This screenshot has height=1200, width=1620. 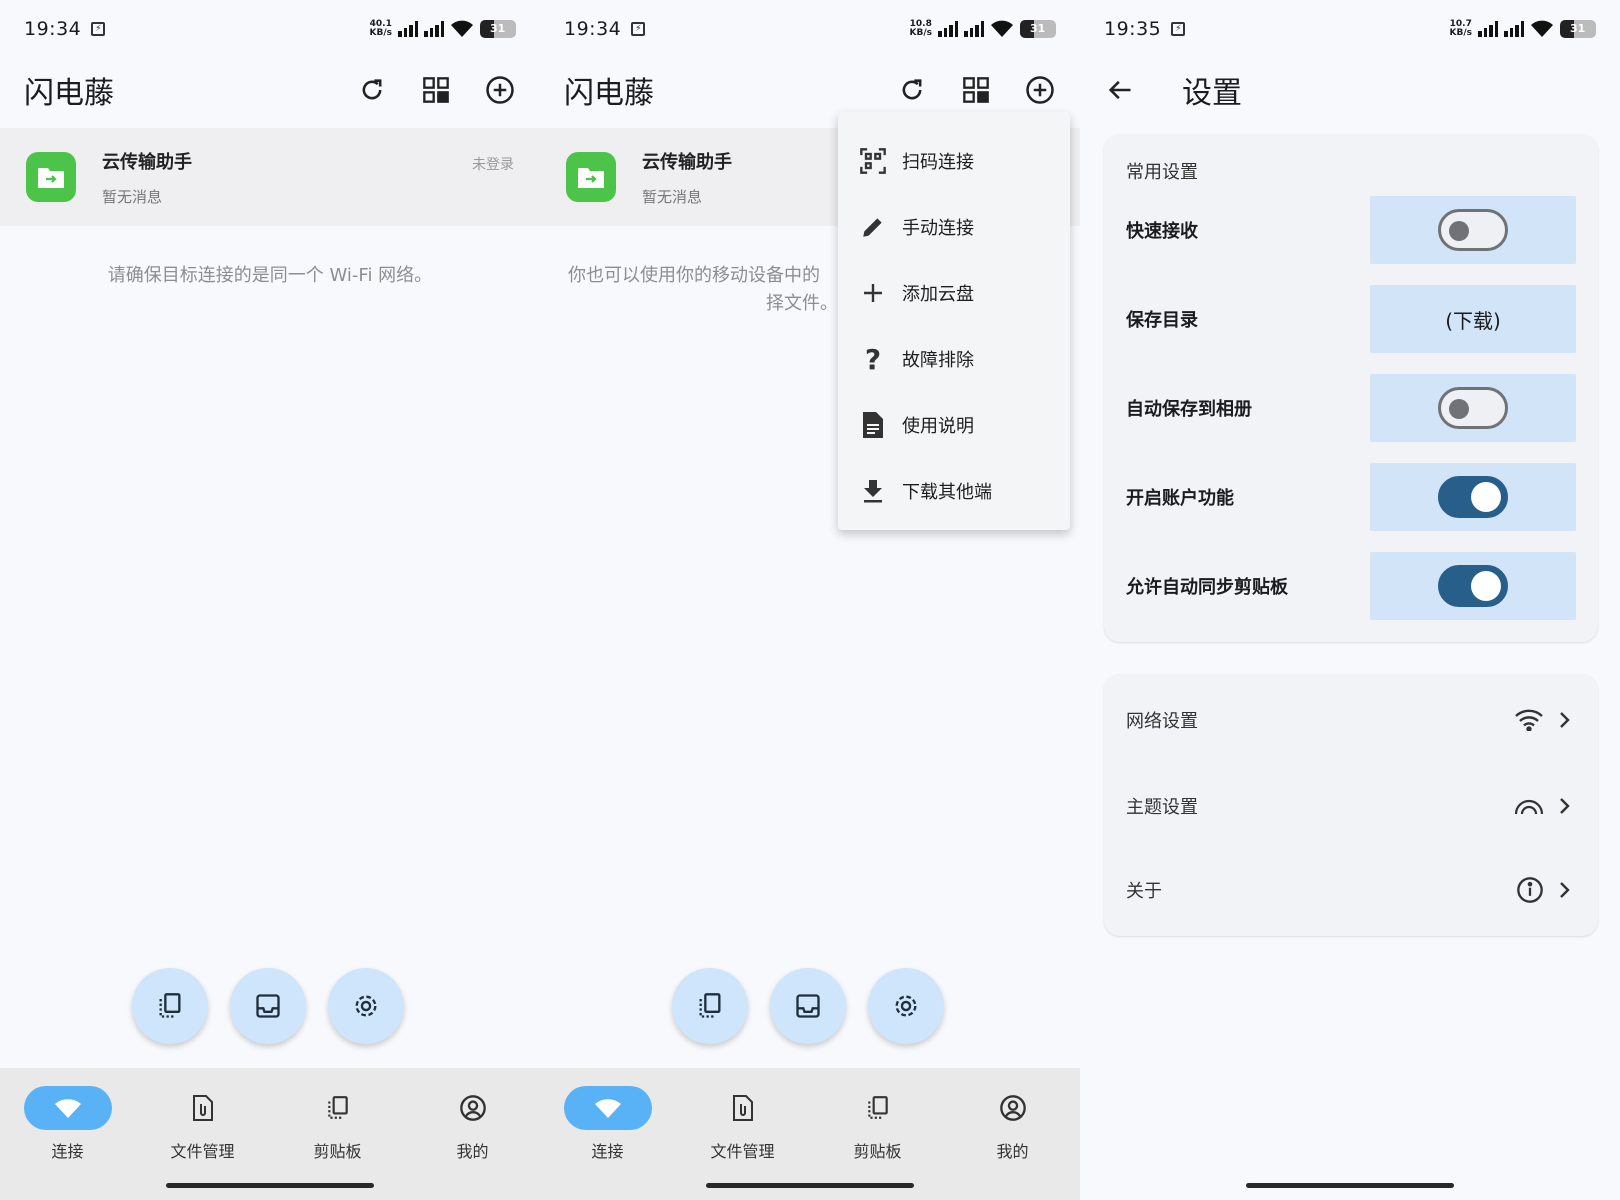 I want to click on theme-settings-row: 主题设置, so click(x=1351, y=806).